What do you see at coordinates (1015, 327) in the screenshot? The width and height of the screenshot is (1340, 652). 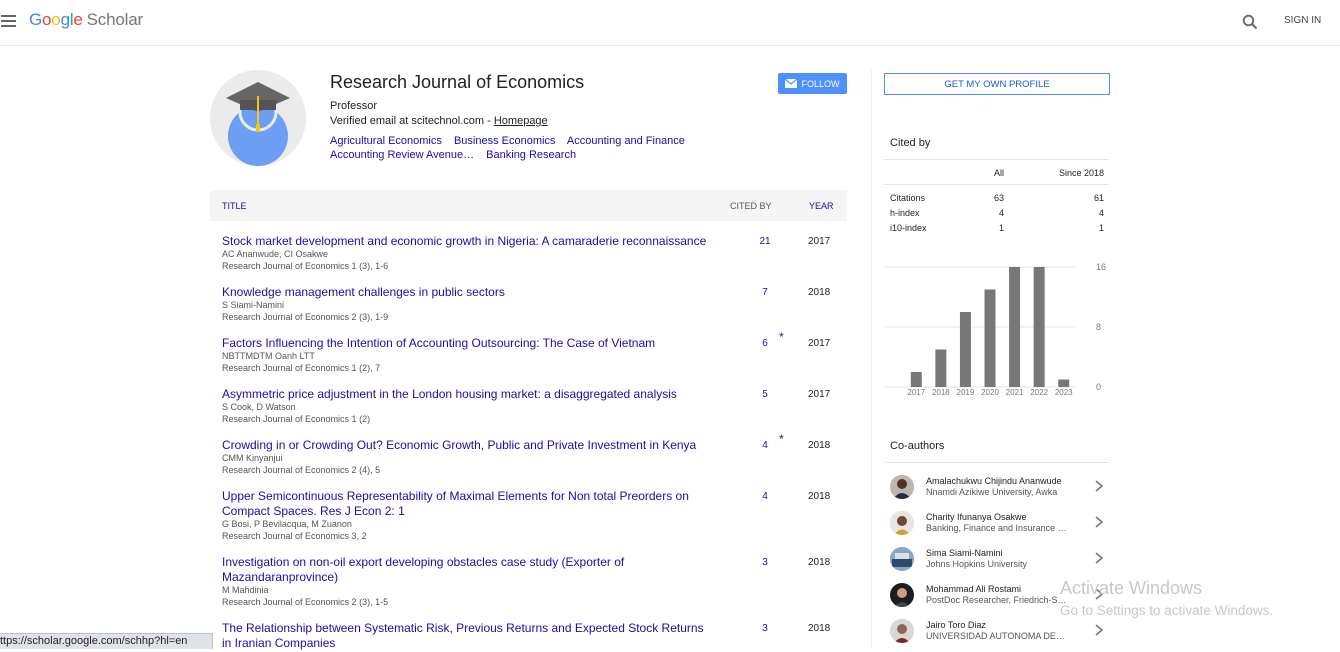 I see `chart-bar-2021` at bounding box center [1015, 327].